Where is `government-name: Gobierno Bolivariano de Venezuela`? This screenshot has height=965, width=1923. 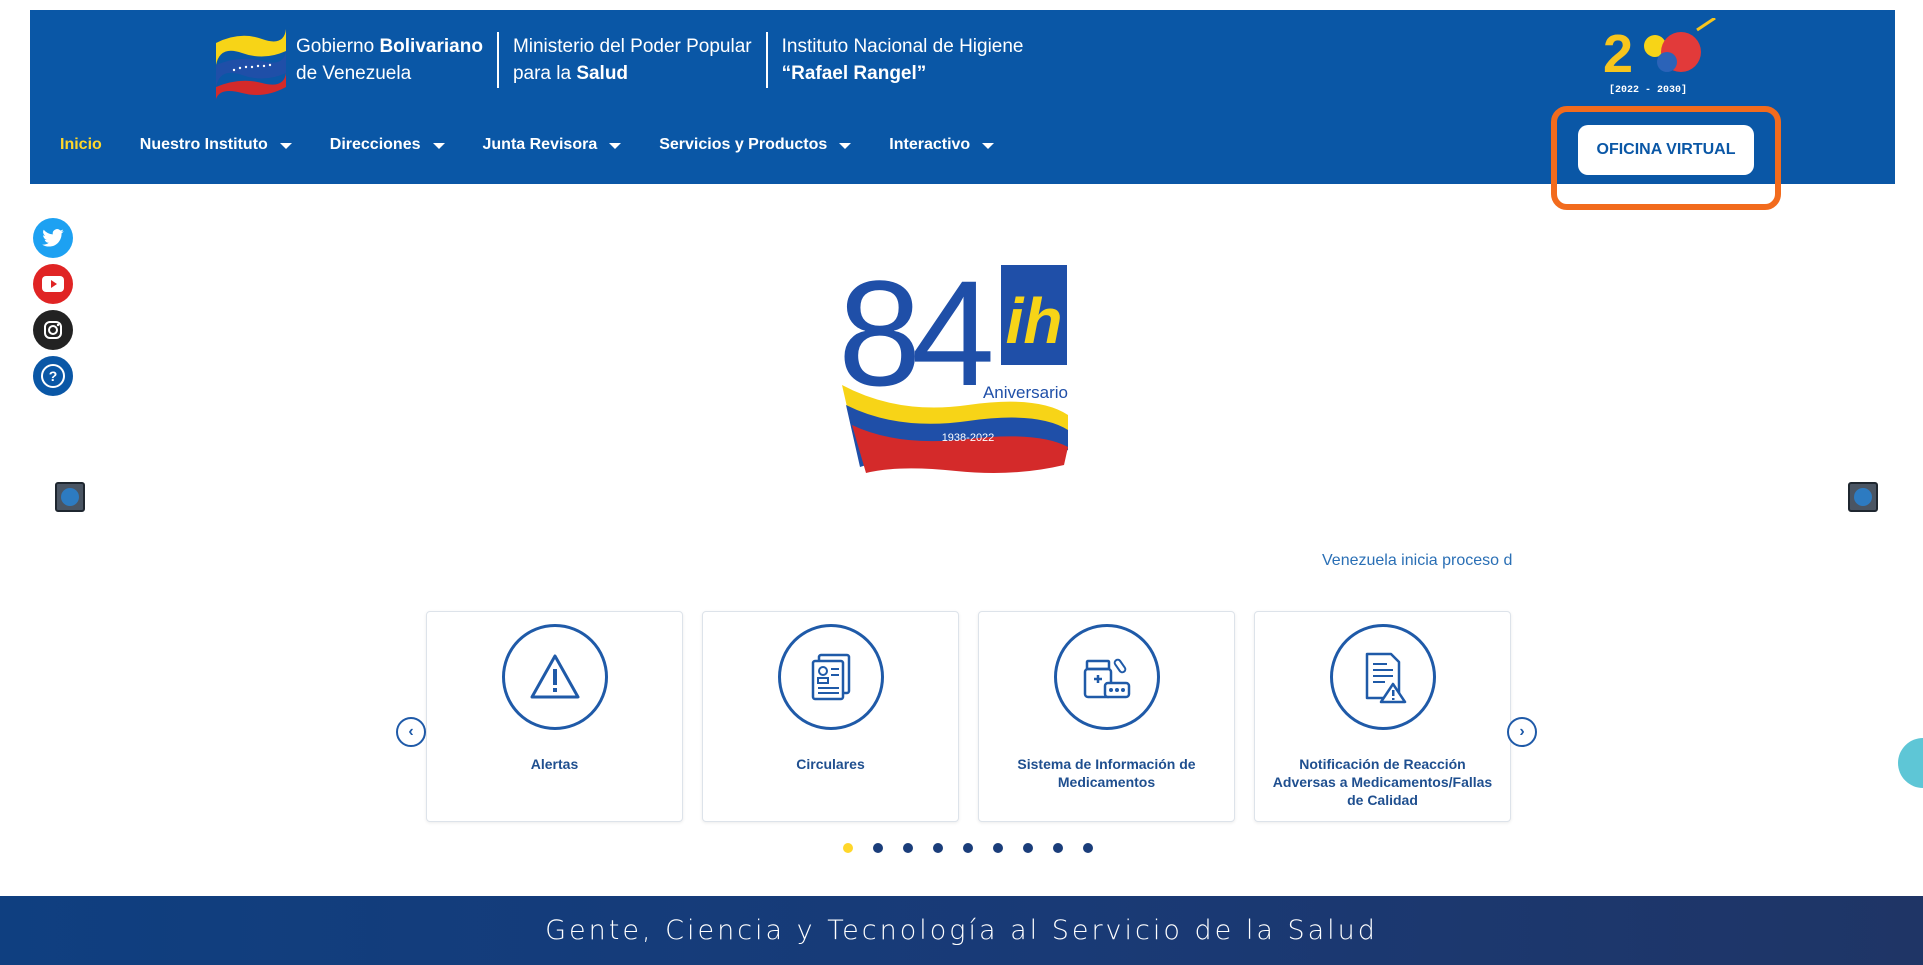
government-name: Gobierno Bolivariano de Venezuela is located at coordinates (389, 60).